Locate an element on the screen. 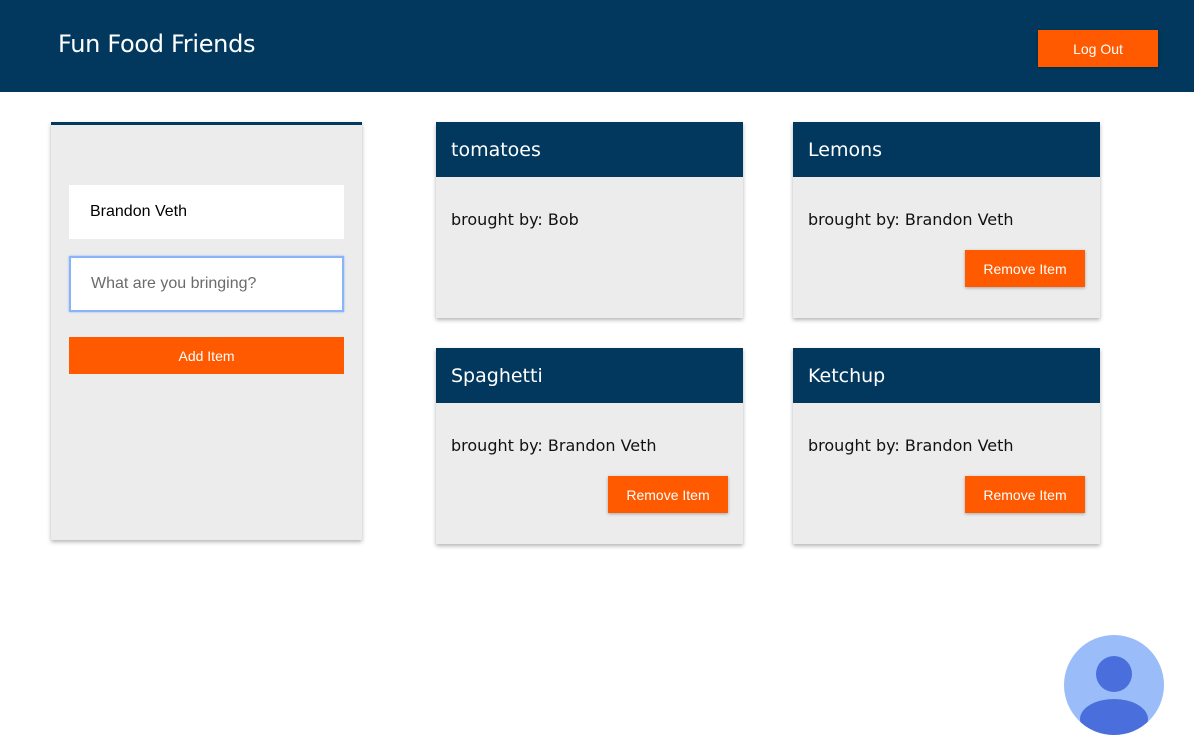 This screenshot has width=1194, height=750. app-header: Fun Food Friends Log Out is located at coordinates (597, 46).